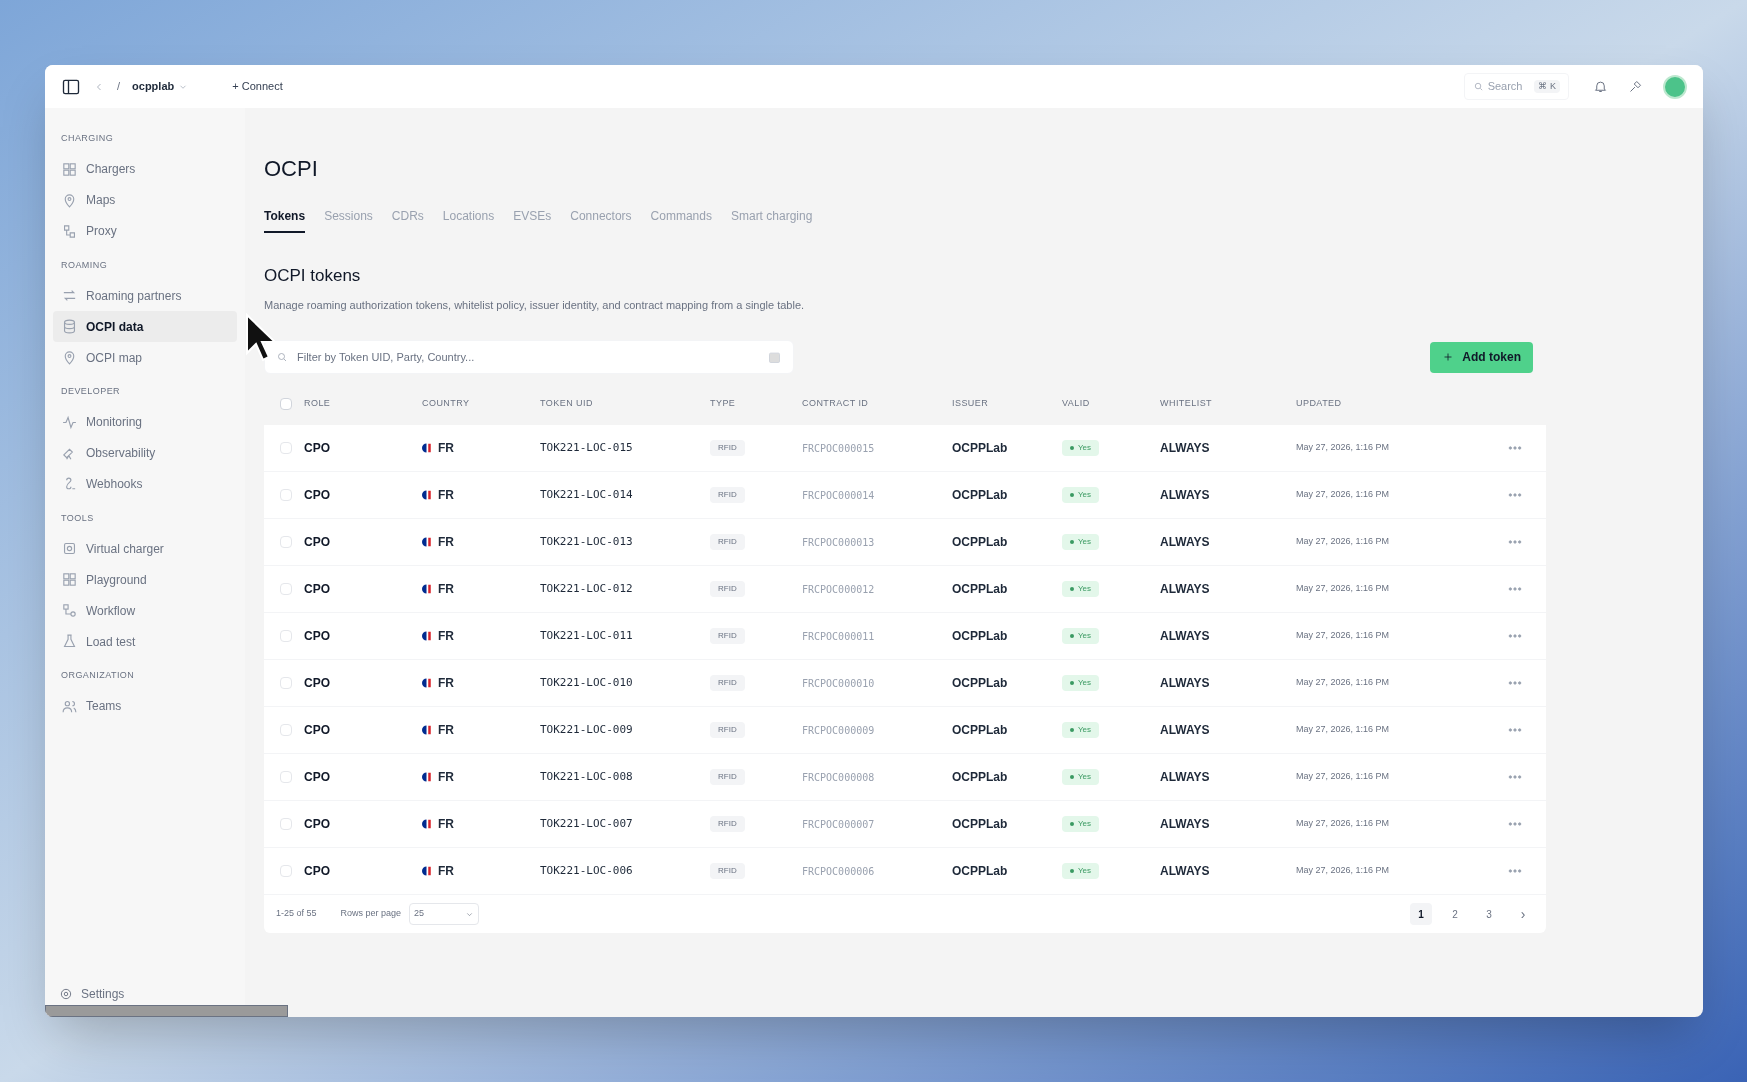 The image size is (1747, 1082). What do you see at coordinates (771, 220) in the screenshot?
I see `tab: Smart charging` at bounding box center [771, 220].